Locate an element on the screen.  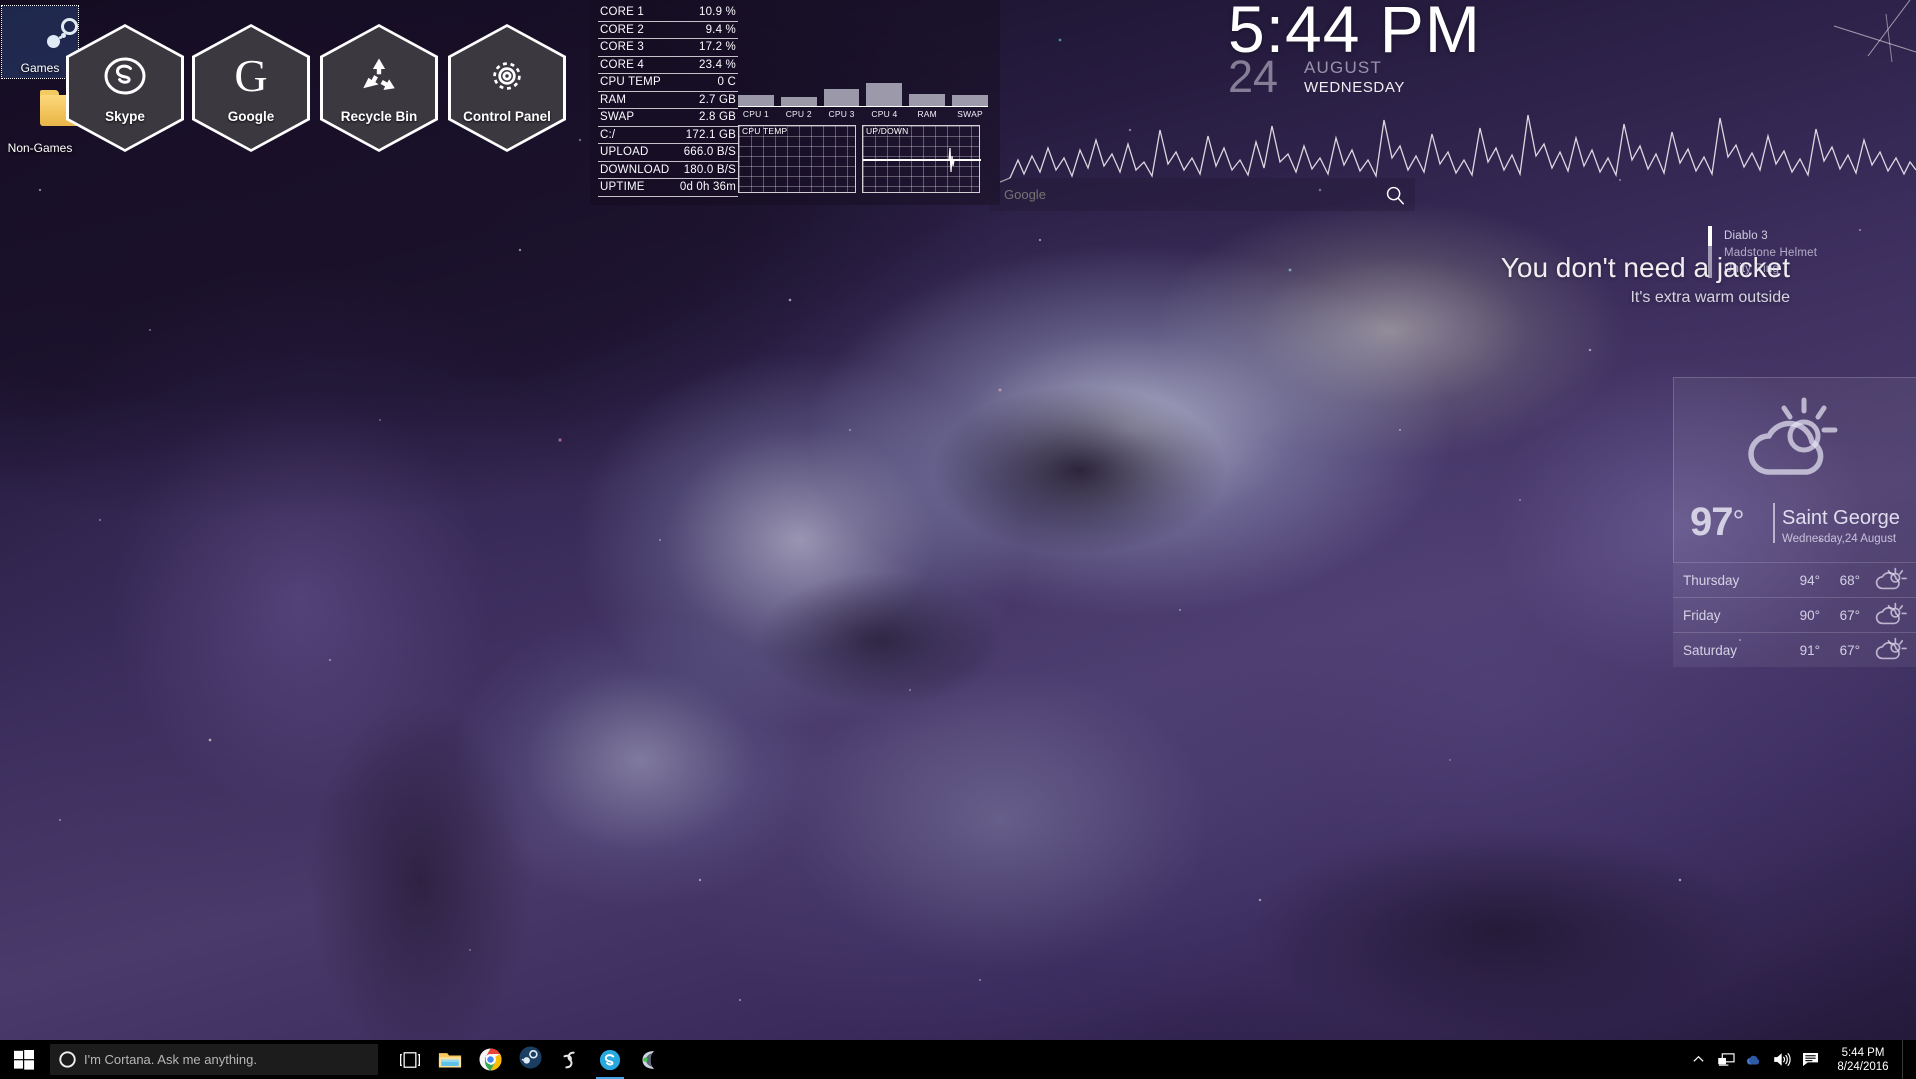
show-hidden-icons-chevron is located at coordinates (1698, 1059).